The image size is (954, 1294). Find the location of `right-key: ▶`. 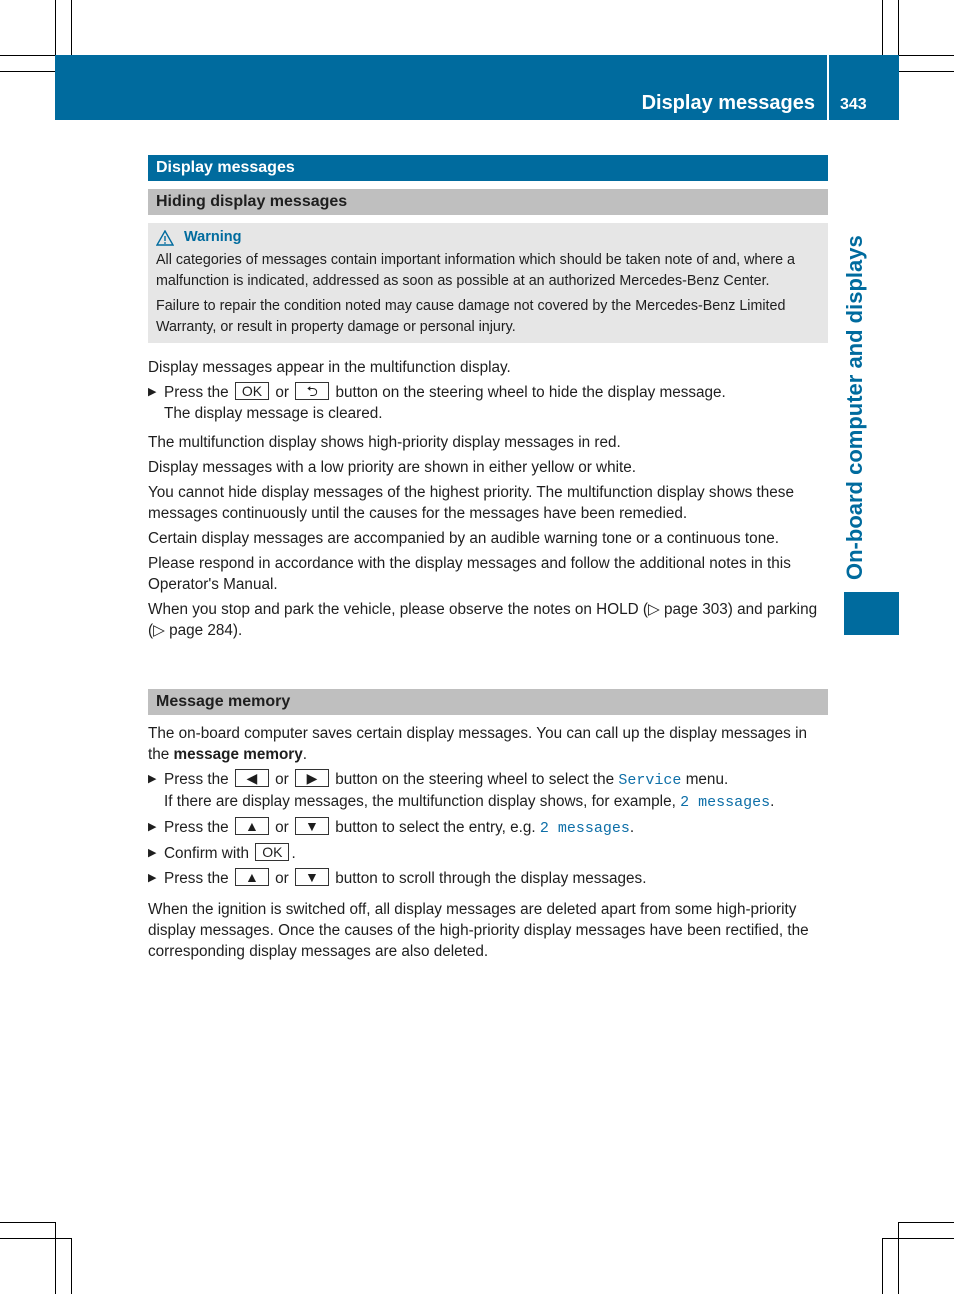

right-key: ▶ is located at coordinates (311, 778).